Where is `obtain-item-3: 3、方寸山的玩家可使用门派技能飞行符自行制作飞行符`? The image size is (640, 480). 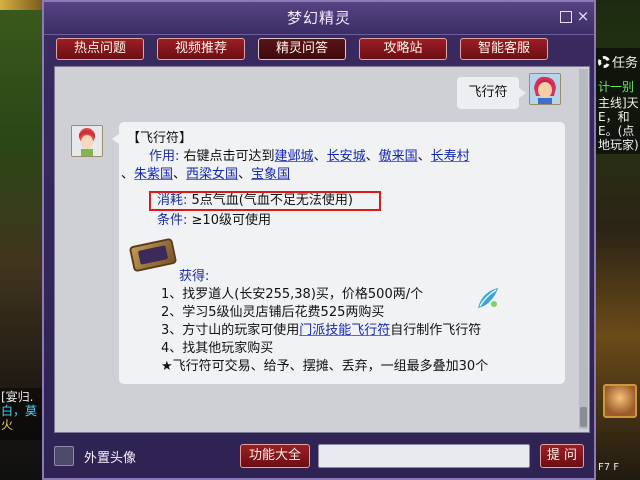
obtain-item-3: 3、方寸山的玩家可使用门派技能飞行符自行制作飞行符 is located at coordinates (321, 331).